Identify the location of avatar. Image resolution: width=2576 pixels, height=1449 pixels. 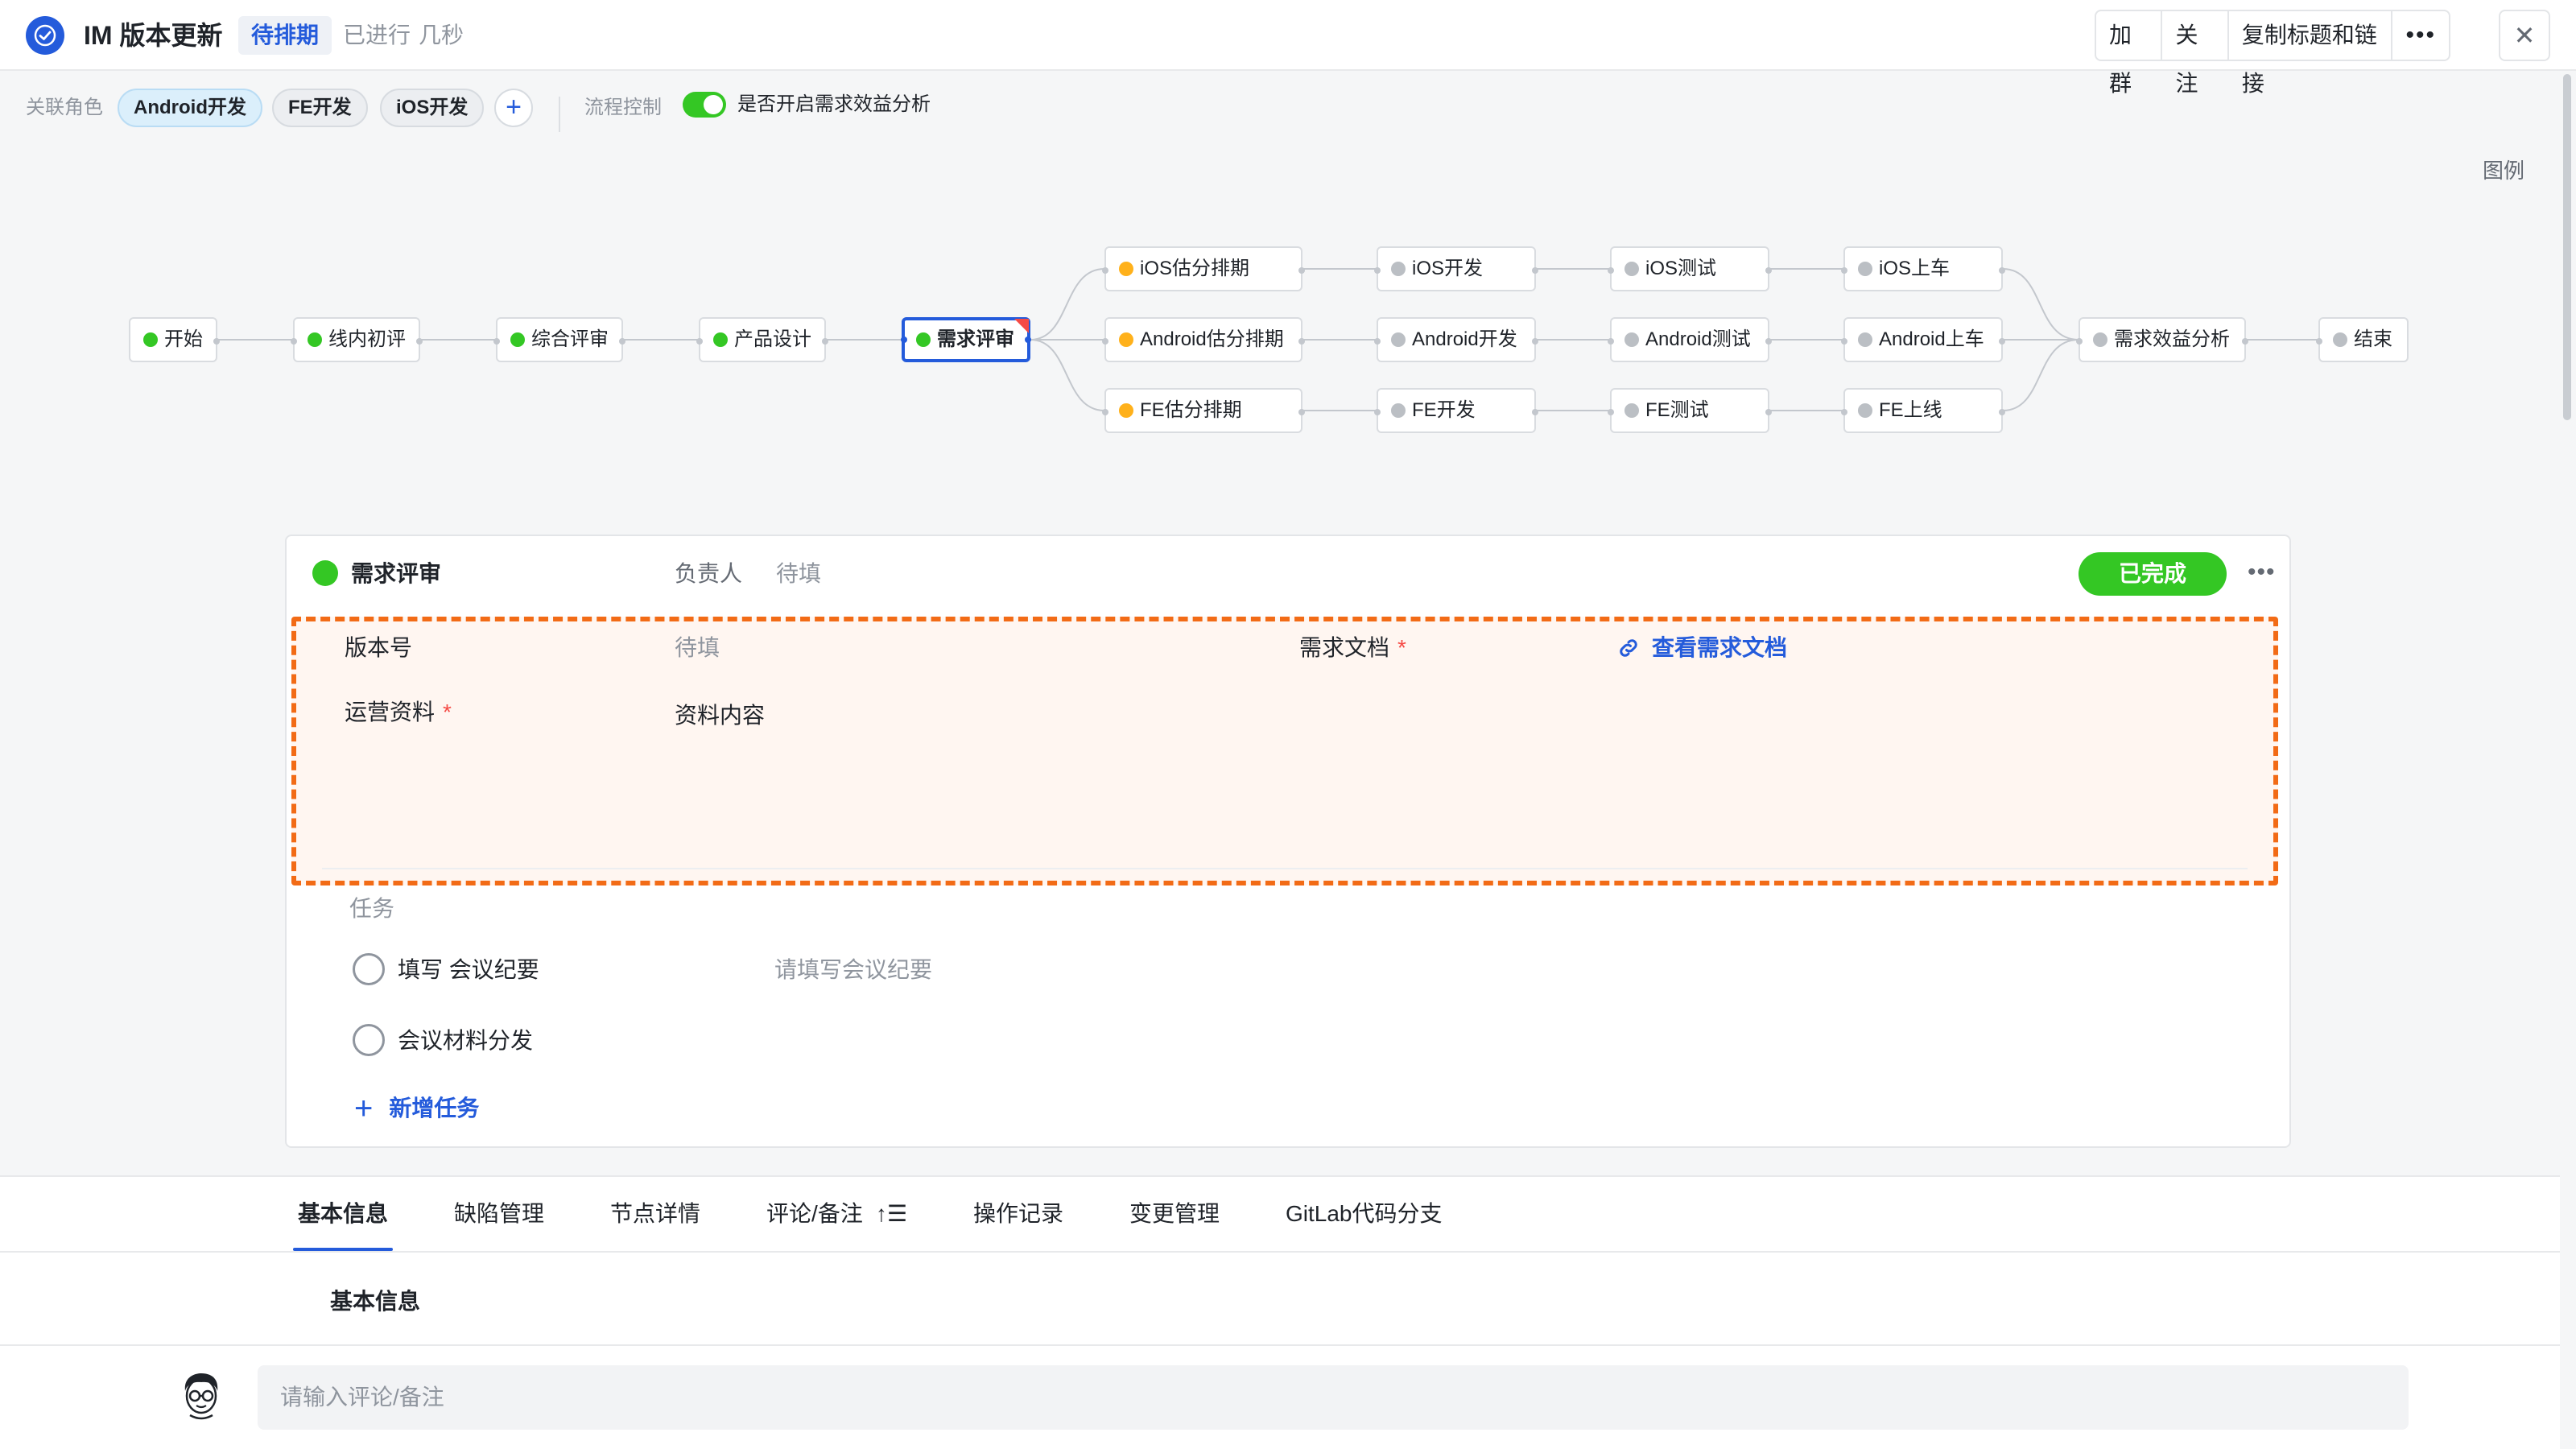
(201, 1396).